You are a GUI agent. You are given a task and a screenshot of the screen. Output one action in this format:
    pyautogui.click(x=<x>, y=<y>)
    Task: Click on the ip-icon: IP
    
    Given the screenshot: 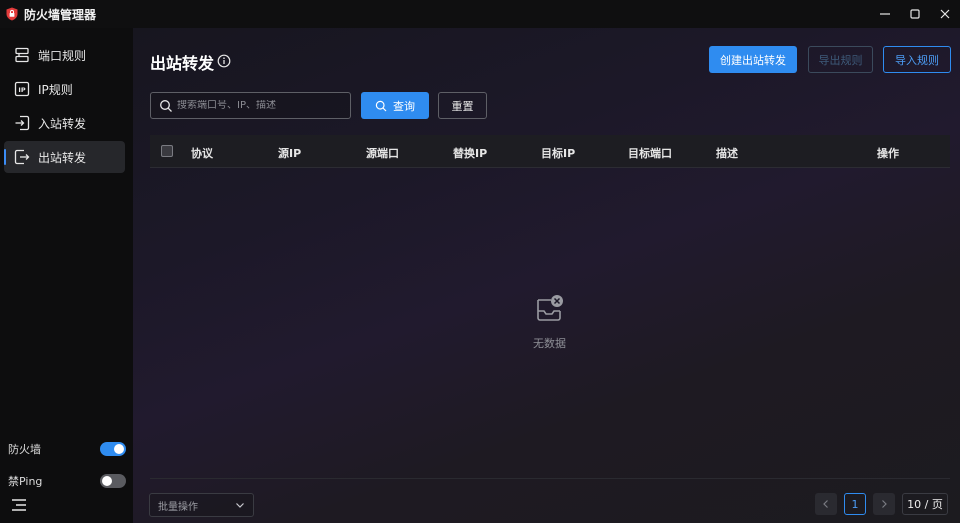 What is the action you would take?
    pyautogui.click(x=22, y=89)
    